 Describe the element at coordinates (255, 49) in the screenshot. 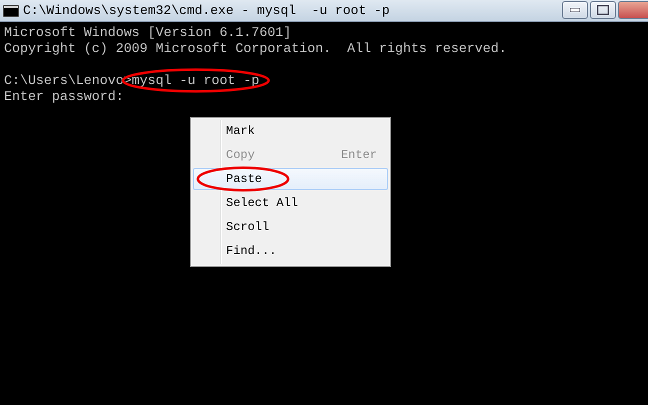

I see `console-text: Copyright (c) 2009 Microsoft Corporation. All rights reserved.` at that location.